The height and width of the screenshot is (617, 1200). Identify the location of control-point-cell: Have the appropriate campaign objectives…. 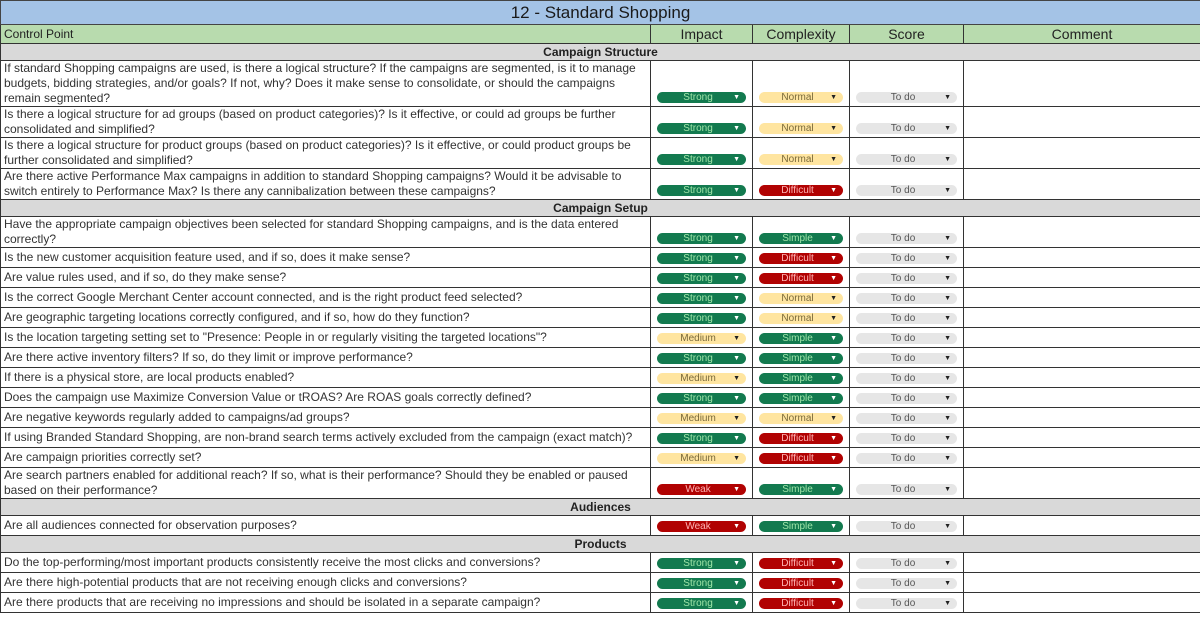
(325, 232).